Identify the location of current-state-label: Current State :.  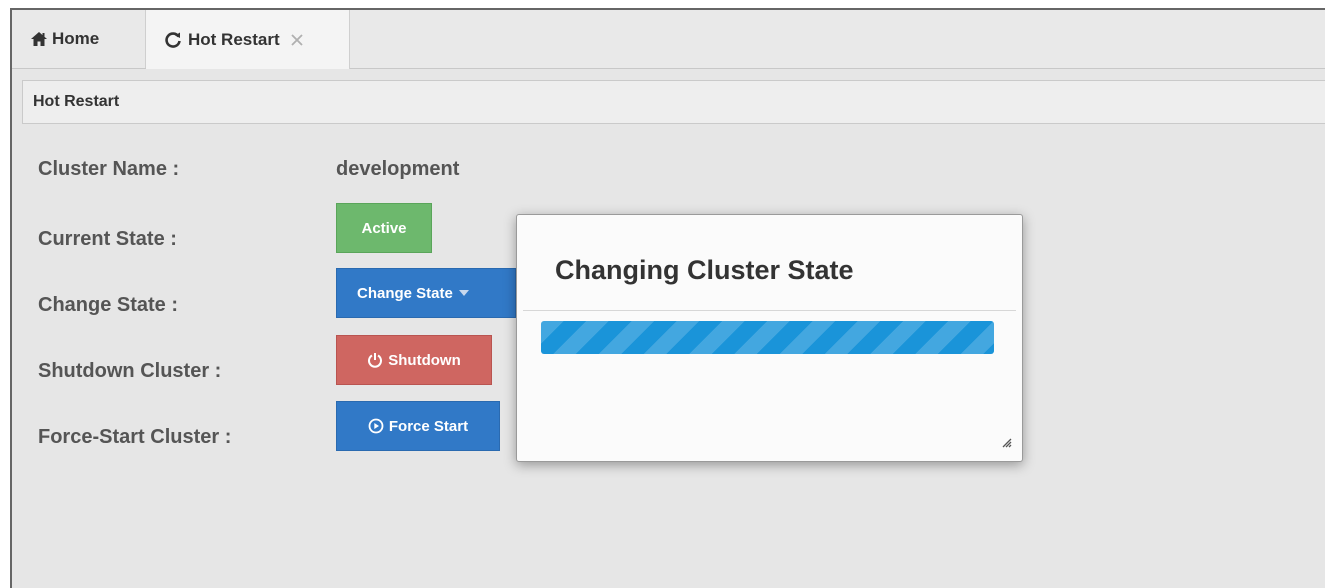
(107, 239).